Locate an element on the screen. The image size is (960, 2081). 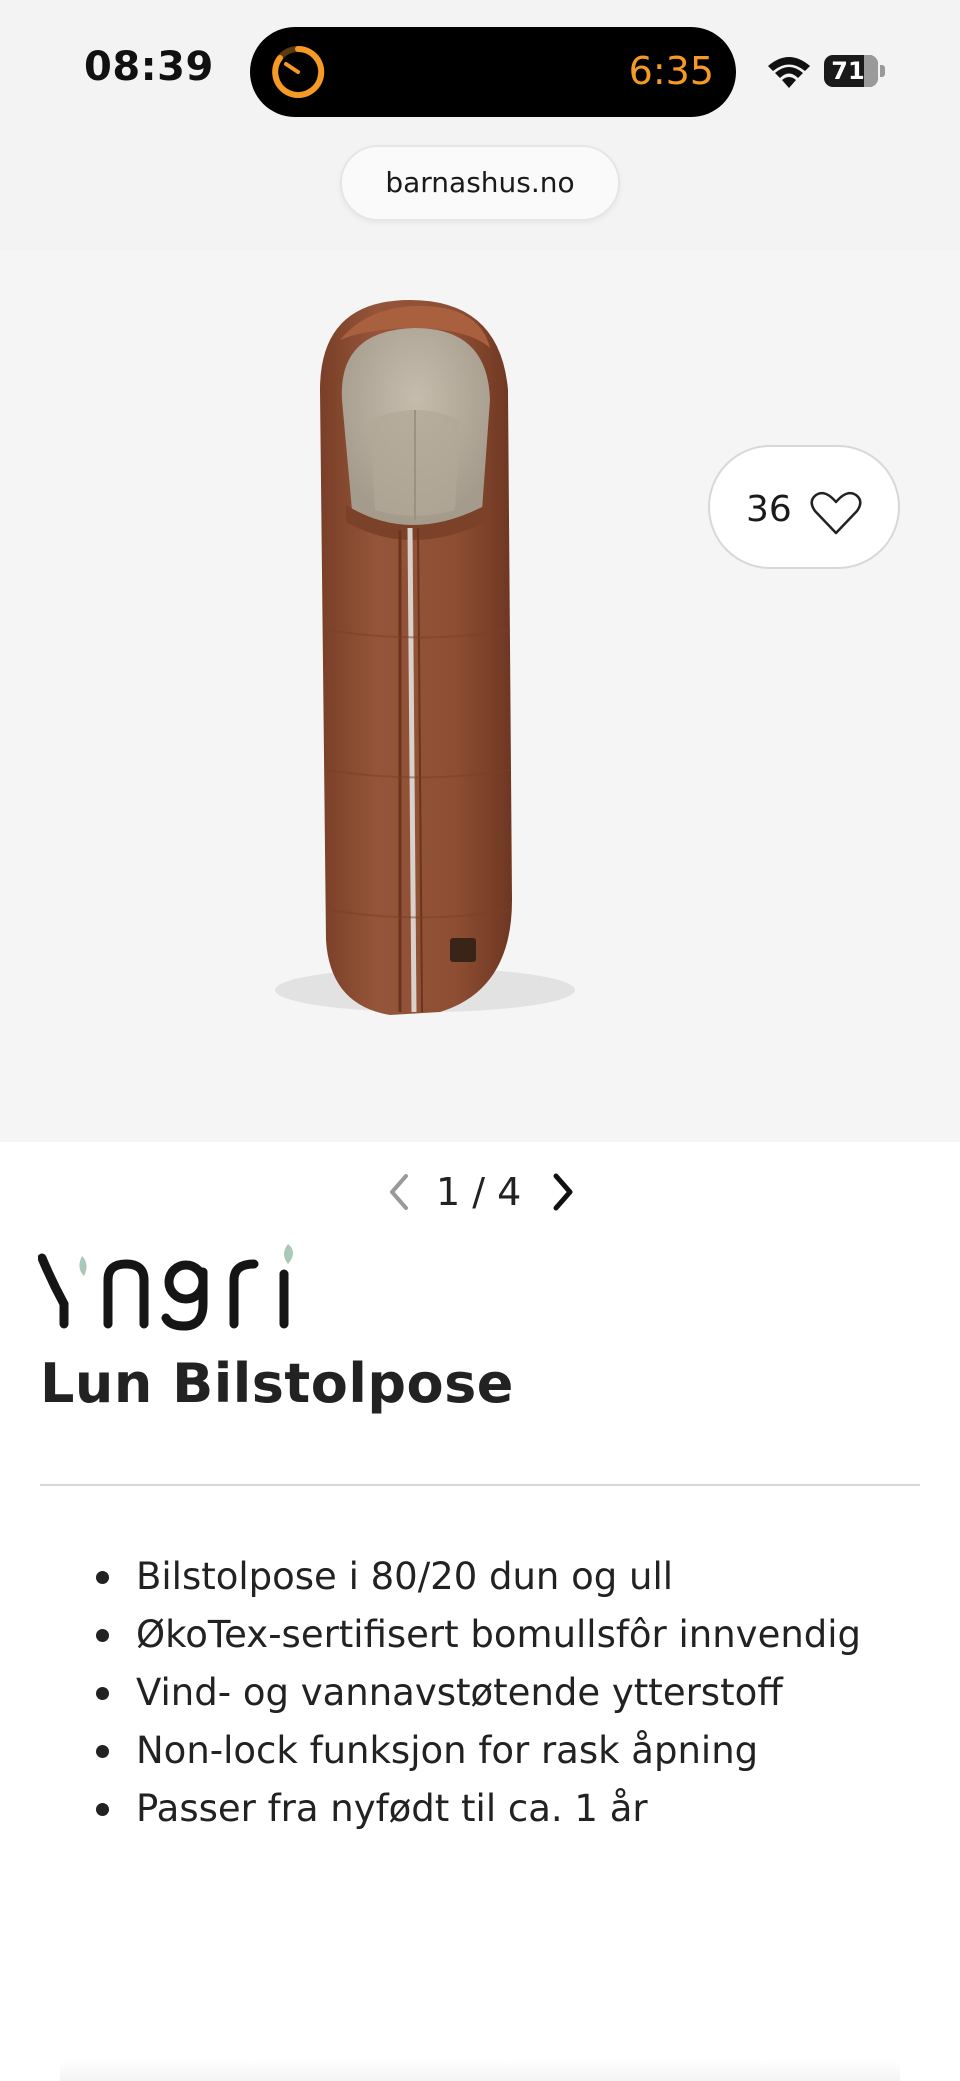
divider is located at coordinates (480, 1485).